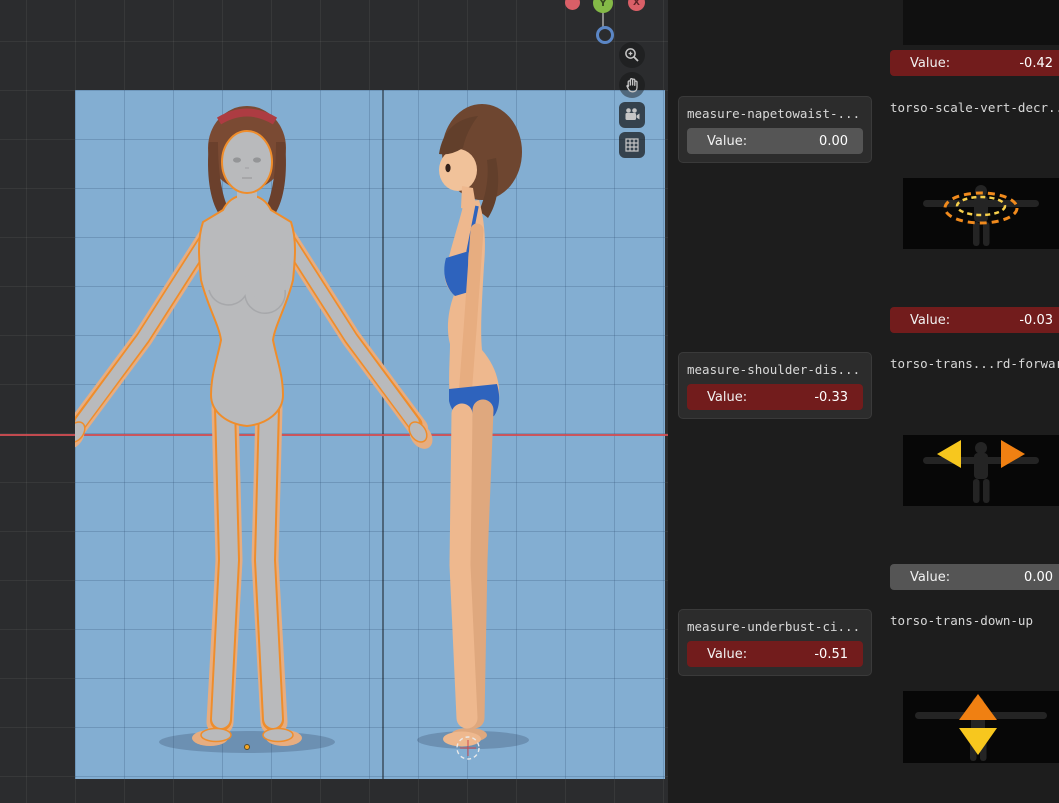  I want to click on property-card-shoulder: measure-shoulder-dis... Value: -0.33, so click(775, 385).